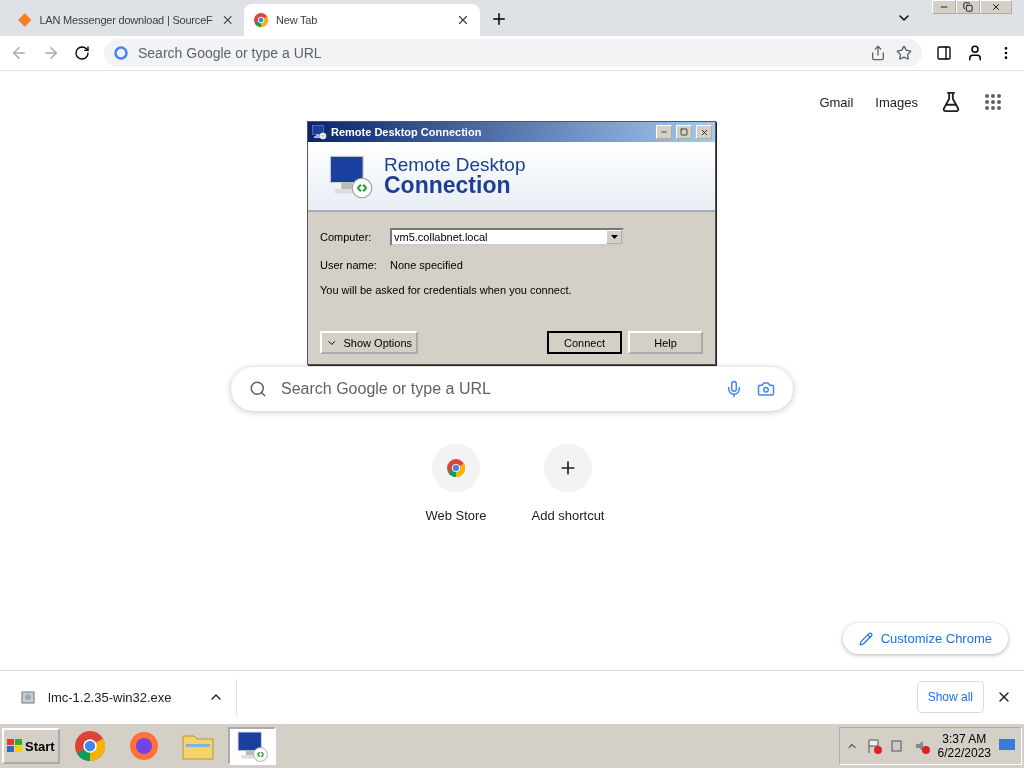 The height and width of the screenshot is (768, 1024). I want to click on note-text: You will be asked for credentials when you connect., so click(446, 290).